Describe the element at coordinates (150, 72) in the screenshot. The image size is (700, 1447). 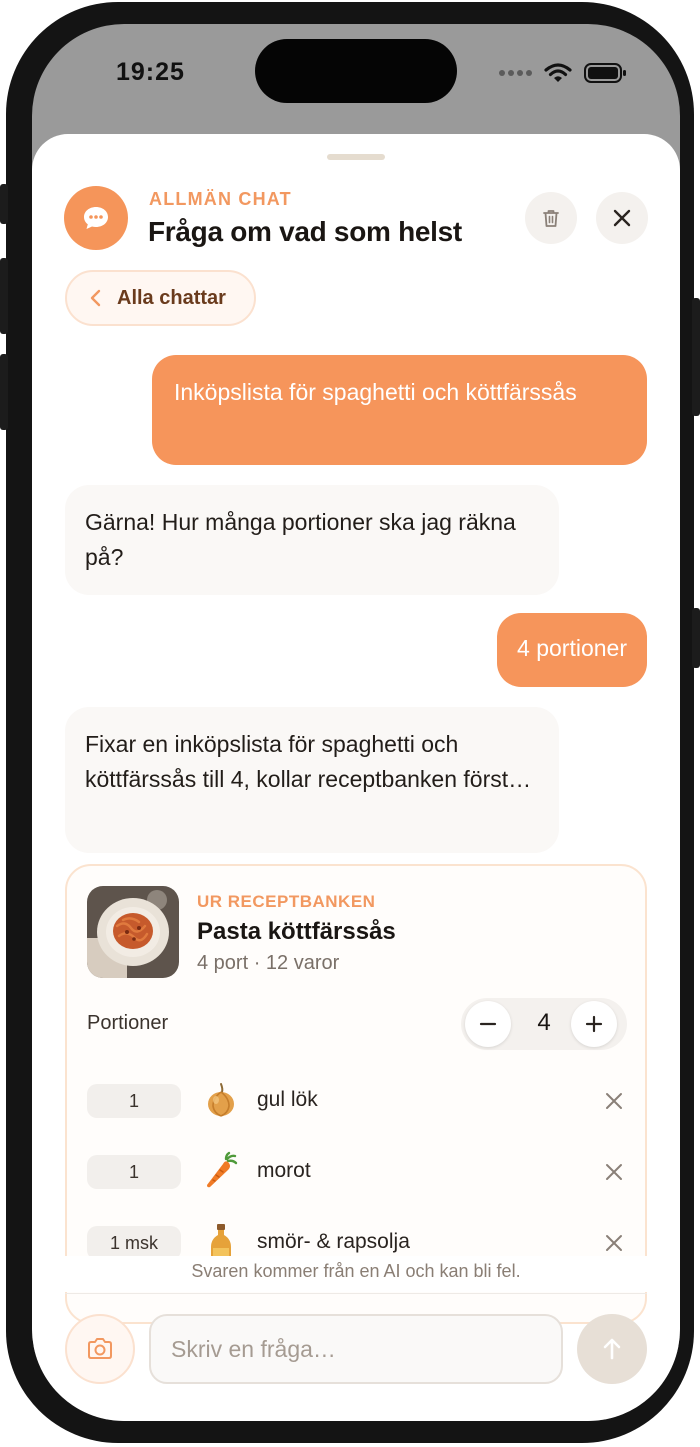
I see `status-time: 19:25` at that location.